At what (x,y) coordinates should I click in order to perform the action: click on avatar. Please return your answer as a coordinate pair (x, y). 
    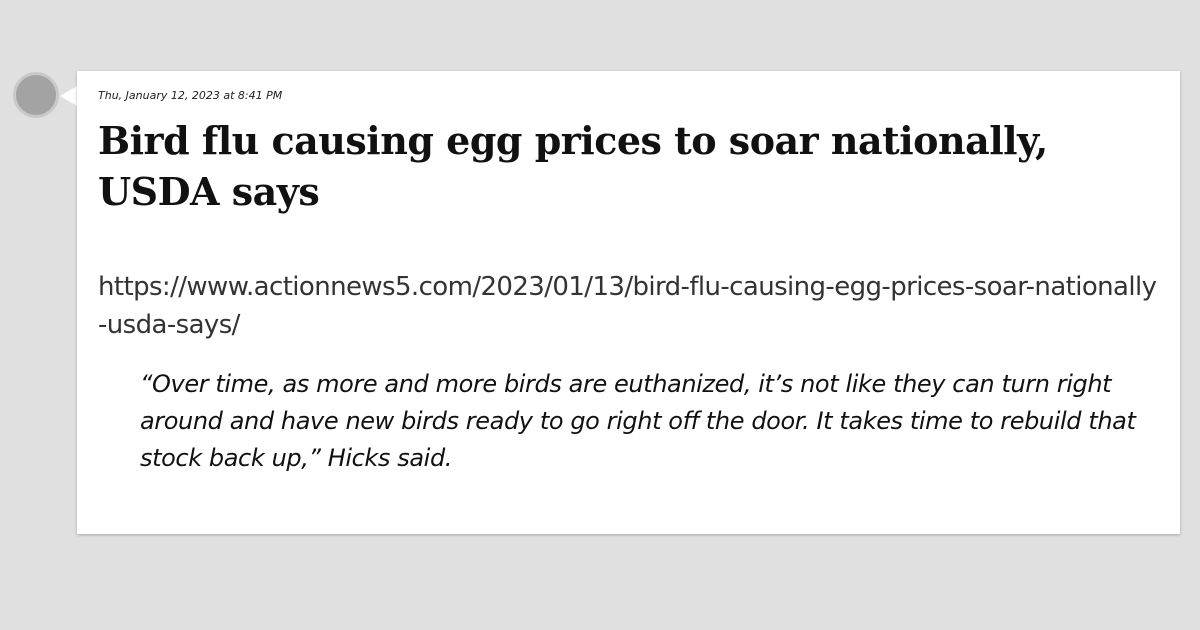
    Looking at the image, I should click on (36, 95).